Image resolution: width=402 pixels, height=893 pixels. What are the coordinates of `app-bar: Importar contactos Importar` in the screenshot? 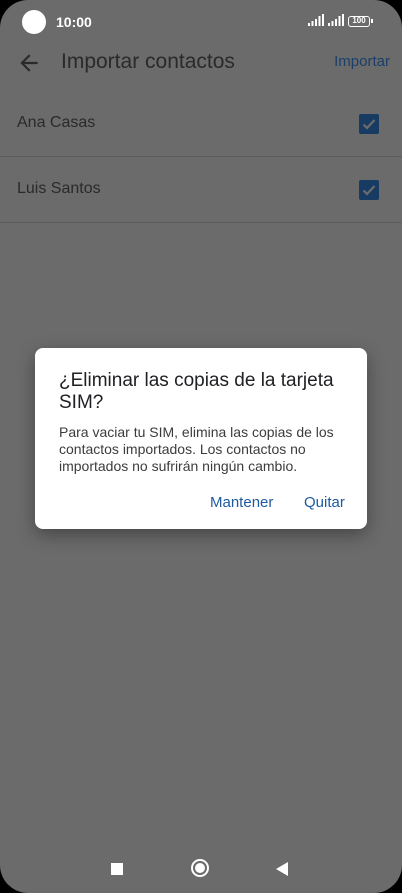 It's located at (201, 64).